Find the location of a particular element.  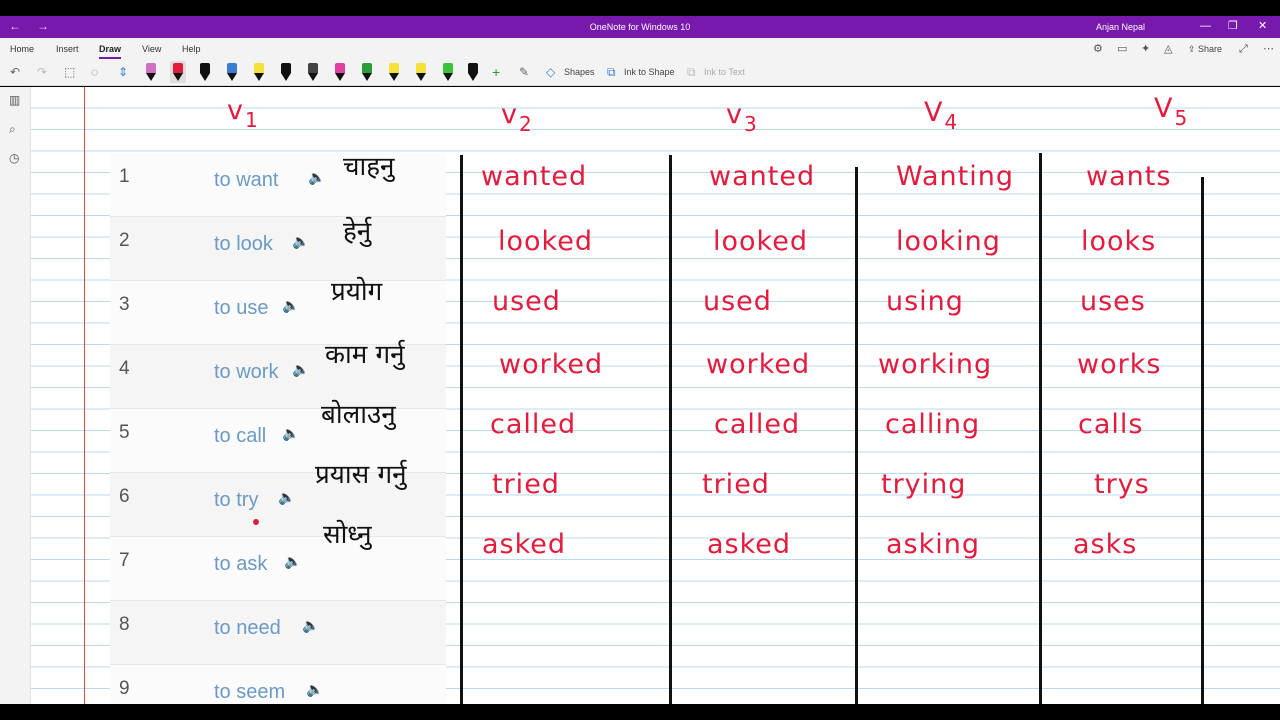

shapes-button: Shapes is located at coordinates (579, 72).